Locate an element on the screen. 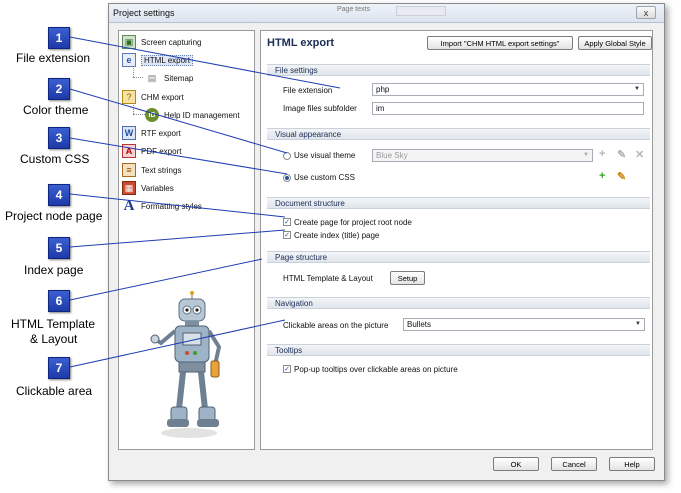  nav-item-html-export: e HTML export is located at coordinates (157, 60).